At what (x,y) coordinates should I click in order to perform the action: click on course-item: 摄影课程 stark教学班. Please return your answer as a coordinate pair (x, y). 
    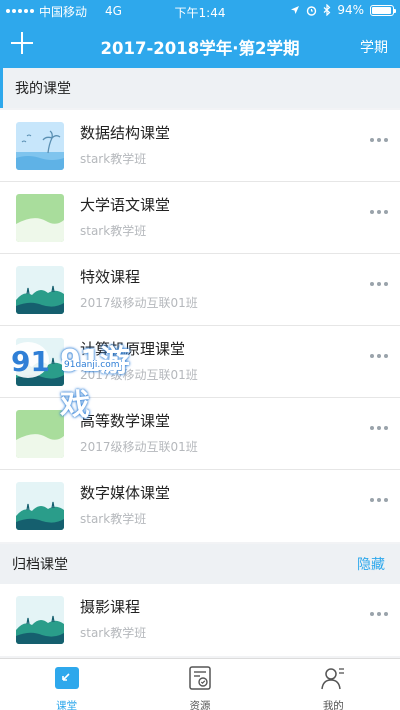
    Looking at the image, I should click on (200, 620).